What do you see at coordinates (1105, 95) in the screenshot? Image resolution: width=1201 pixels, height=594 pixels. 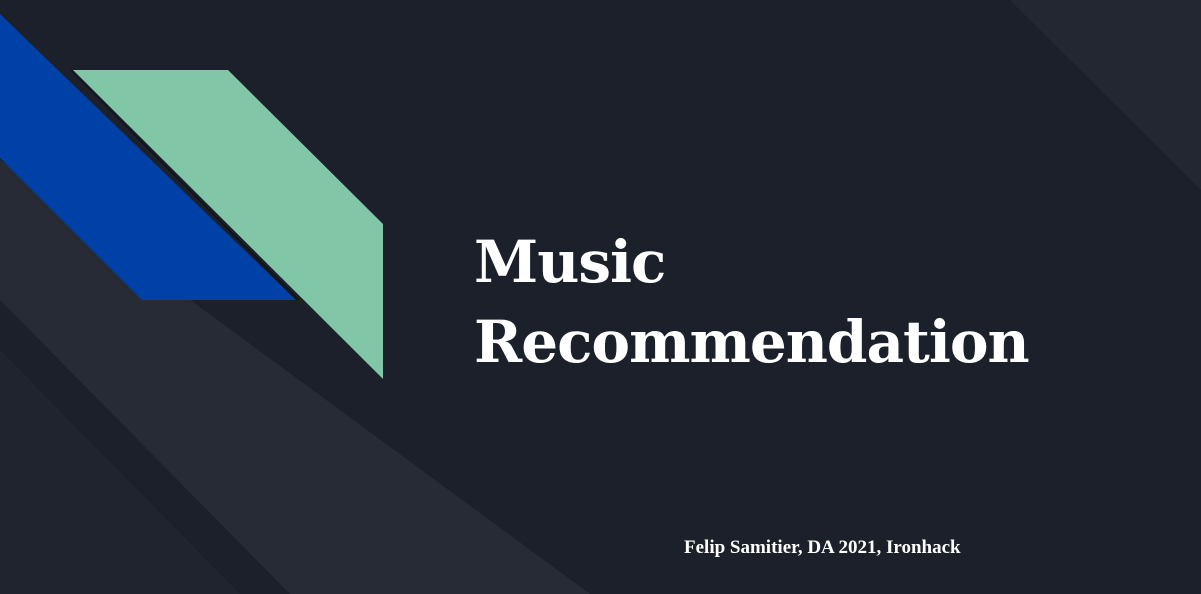 I see `bg-band-top-right` at bounding box center [1105, 95].